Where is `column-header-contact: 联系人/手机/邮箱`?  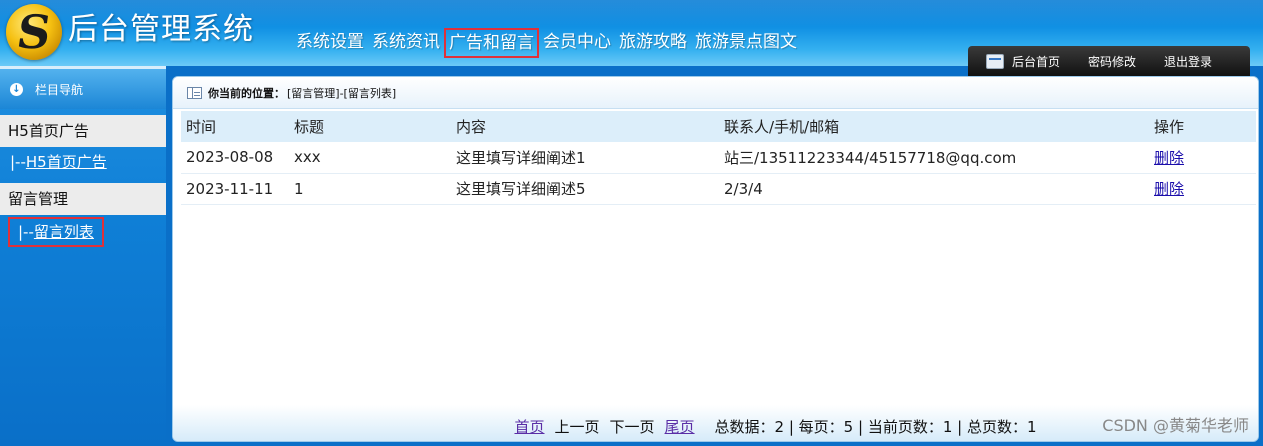 column-header-contact: 联系人/手机/邮箱 is located at coordinates (782, 127).